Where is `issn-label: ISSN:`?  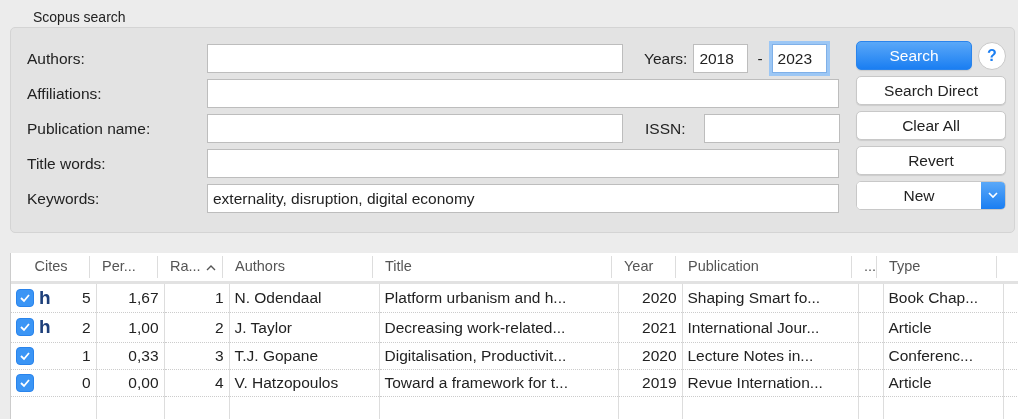
issn-label: ISSN: is located at coordinates (666, 128).